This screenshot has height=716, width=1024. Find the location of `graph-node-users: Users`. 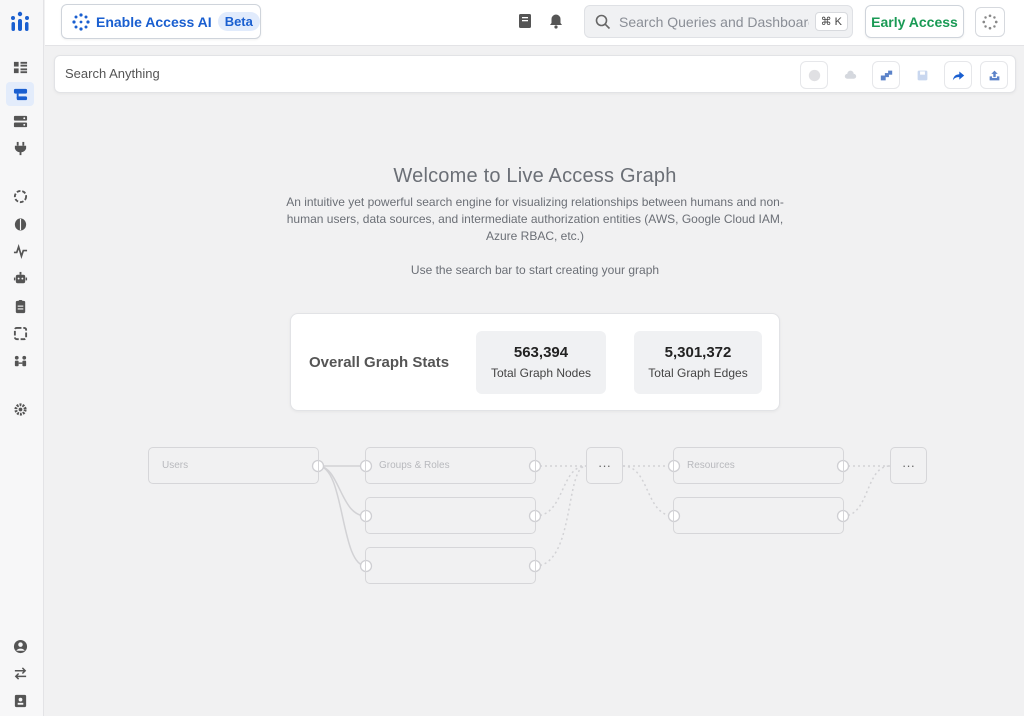

graph-node-users: Users is located at coordinates (233, 465).